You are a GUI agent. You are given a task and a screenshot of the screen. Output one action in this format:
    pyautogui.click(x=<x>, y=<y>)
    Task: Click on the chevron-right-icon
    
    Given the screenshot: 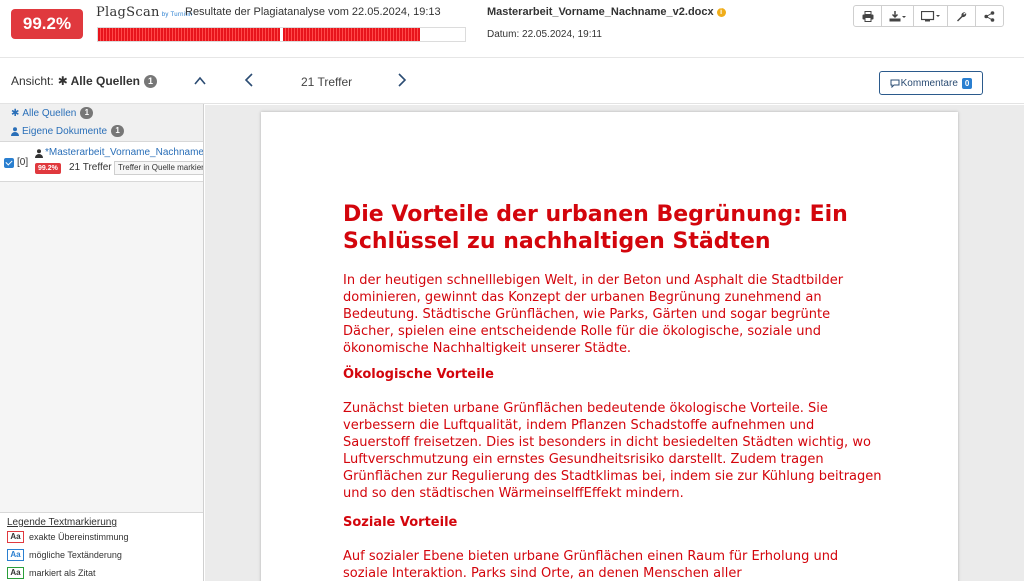 What is the action you would take?
    pyautogui.click(x=402, y=80)
    